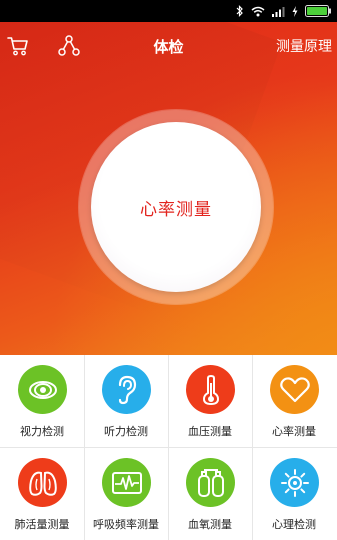  Describe the element at coordinates (126, 389) in the screenshot. I see `ear-icon` at that location.